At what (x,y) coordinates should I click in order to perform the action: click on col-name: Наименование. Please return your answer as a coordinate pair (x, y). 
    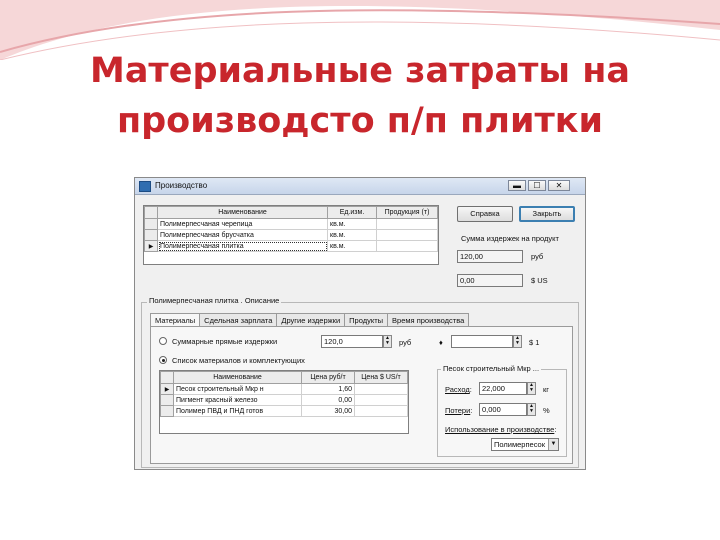
    Looking at the image, I should click on (242, 212).